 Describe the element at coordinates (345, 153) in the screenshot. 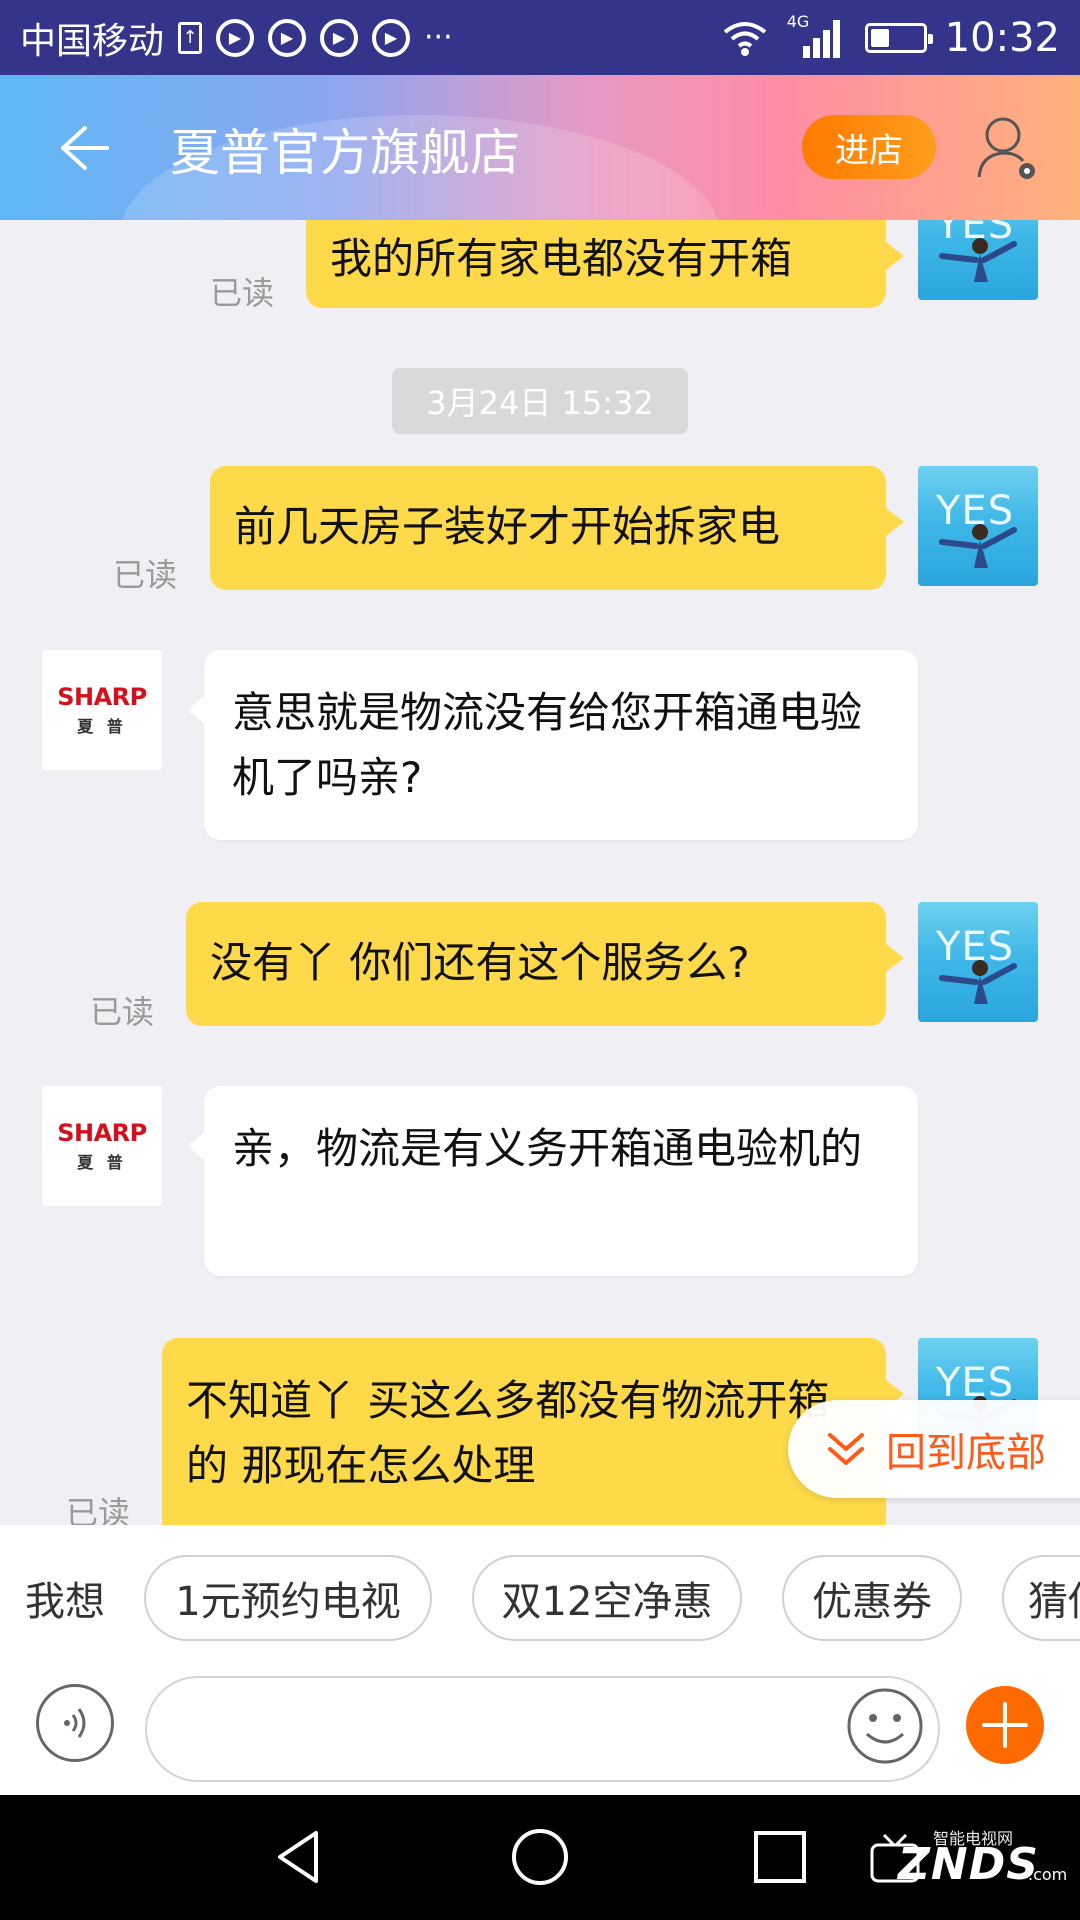

I see `store-title: 夏普官方旗舰店` at that location.